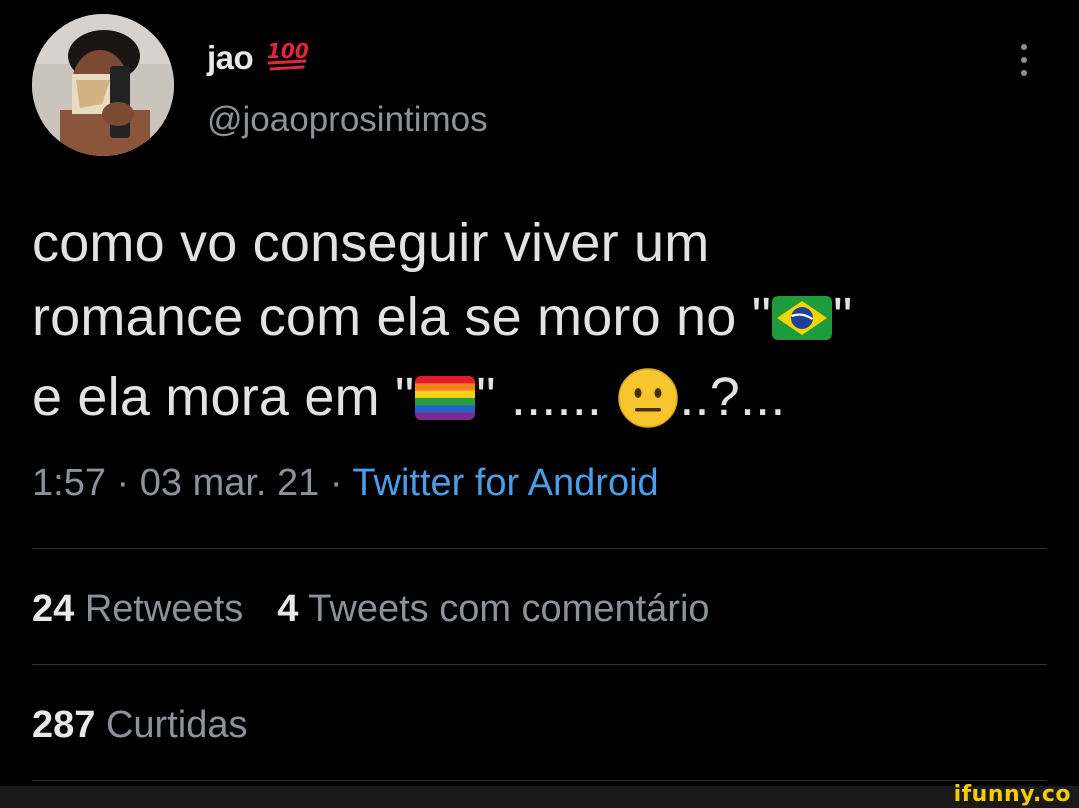 This screenshot has height=808, width=1079. Describe the element at coordinates (445, 403) in the screenshot. I see `rainbow-flag-icon` at that location.